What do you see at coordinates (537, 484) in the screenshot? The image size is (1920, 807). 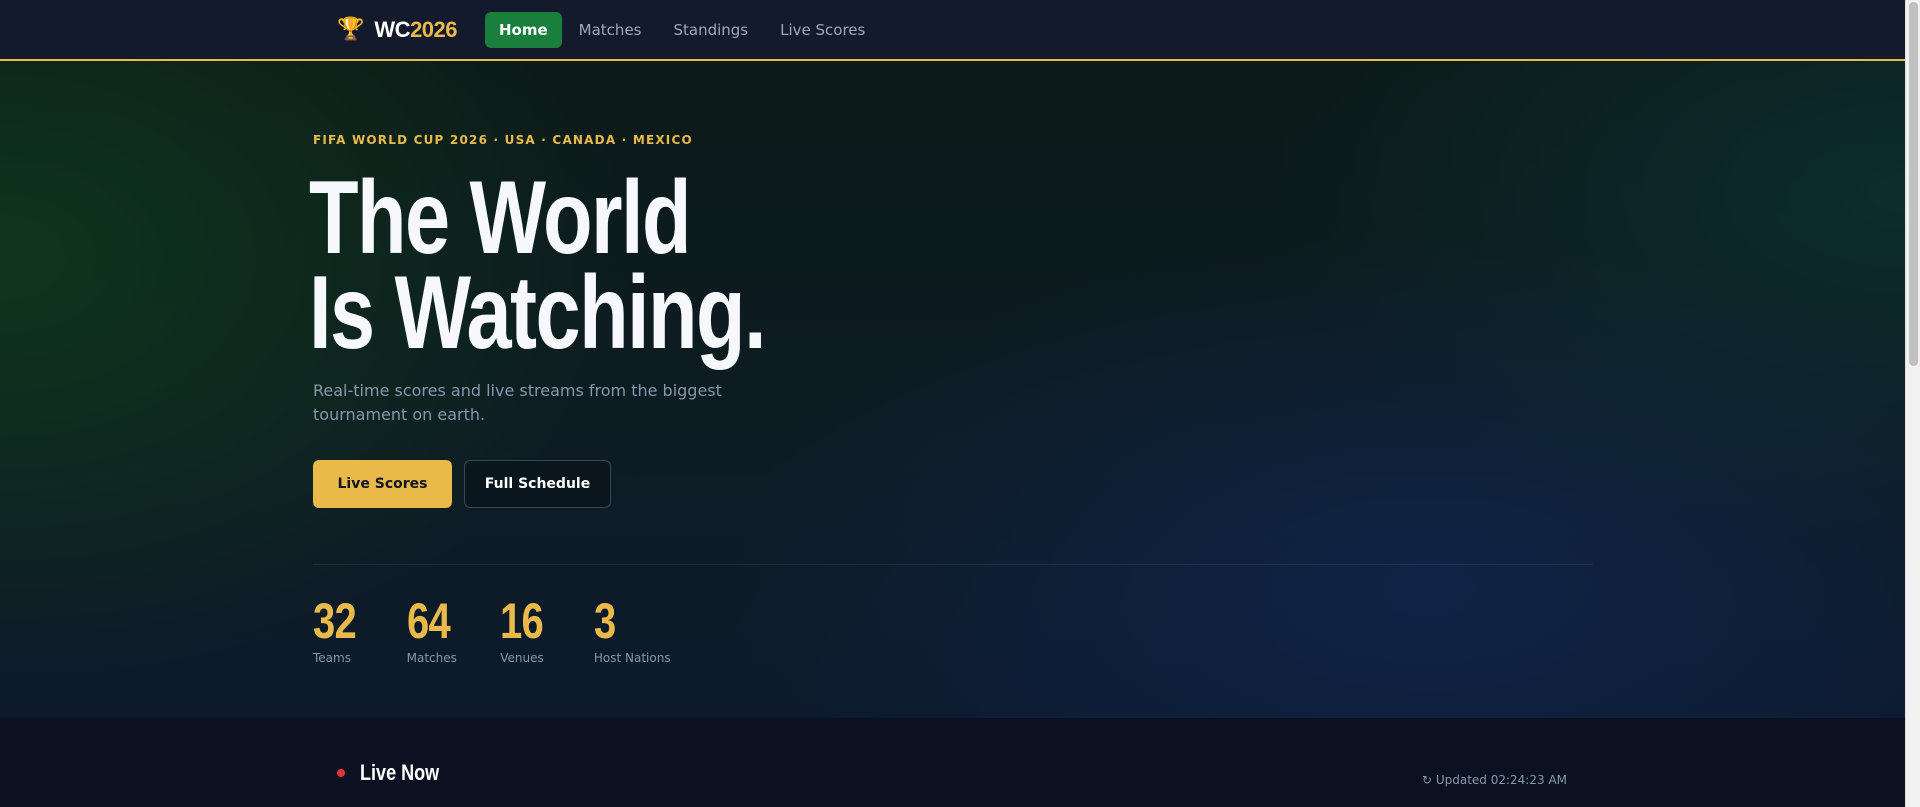 I see `full-schedule-button: Full Schedule` at bounding box center [537, 484].